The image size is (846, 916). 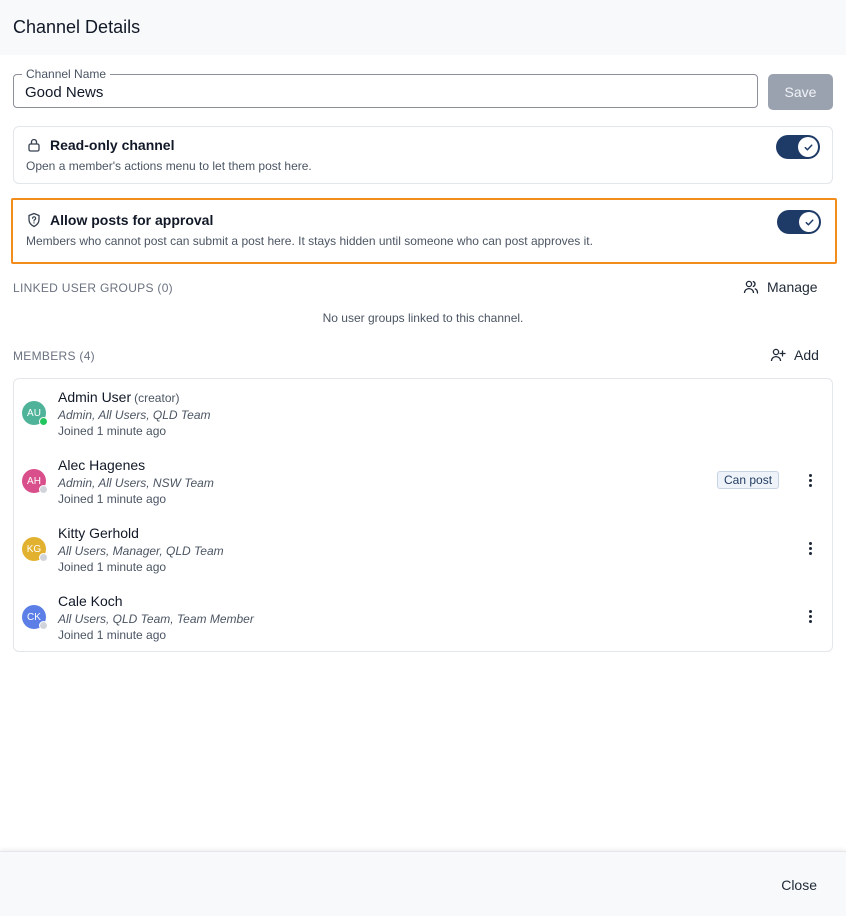 What do you see at coordinates (66, 74) in the screenshot?
I see `channel-name-label: Channel Name` at bounding box center [66, 74].